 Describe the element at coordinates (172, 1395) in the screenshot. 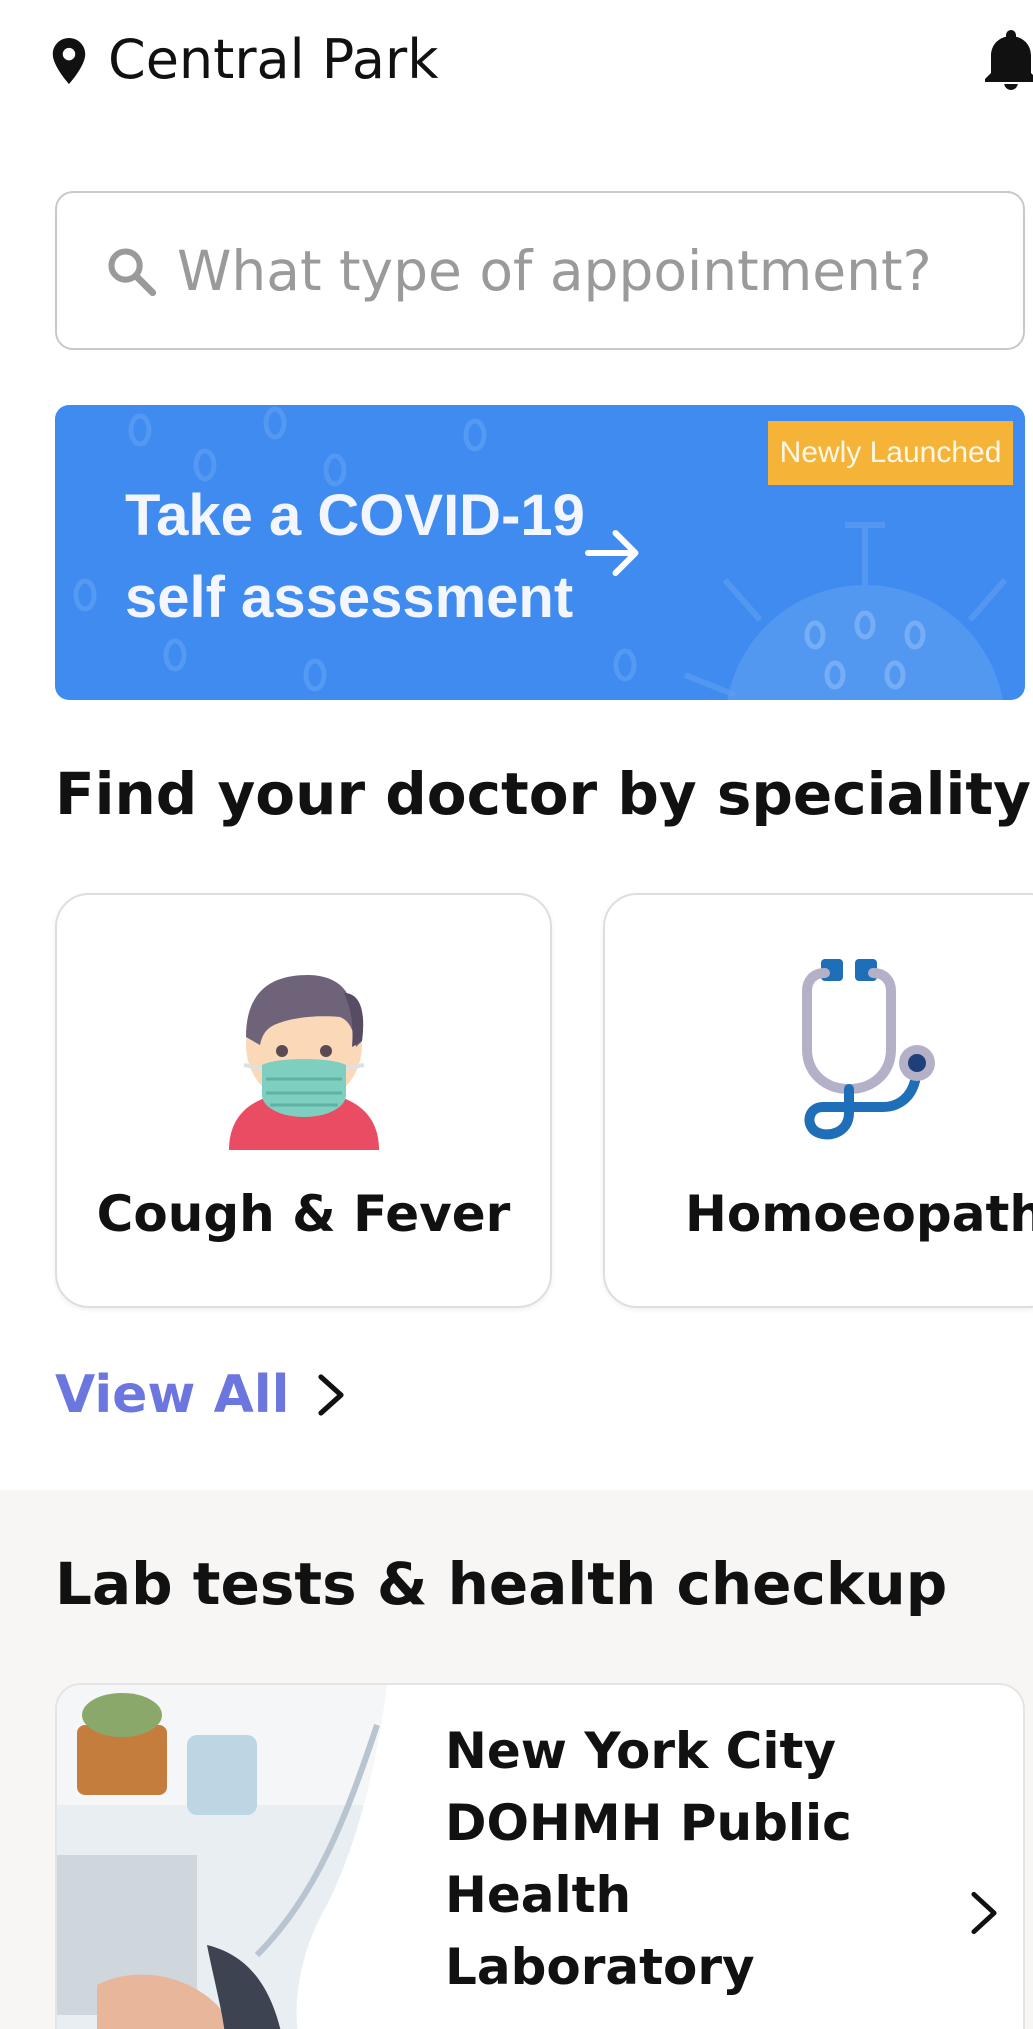

I see `view-all-label: View All` at that location.